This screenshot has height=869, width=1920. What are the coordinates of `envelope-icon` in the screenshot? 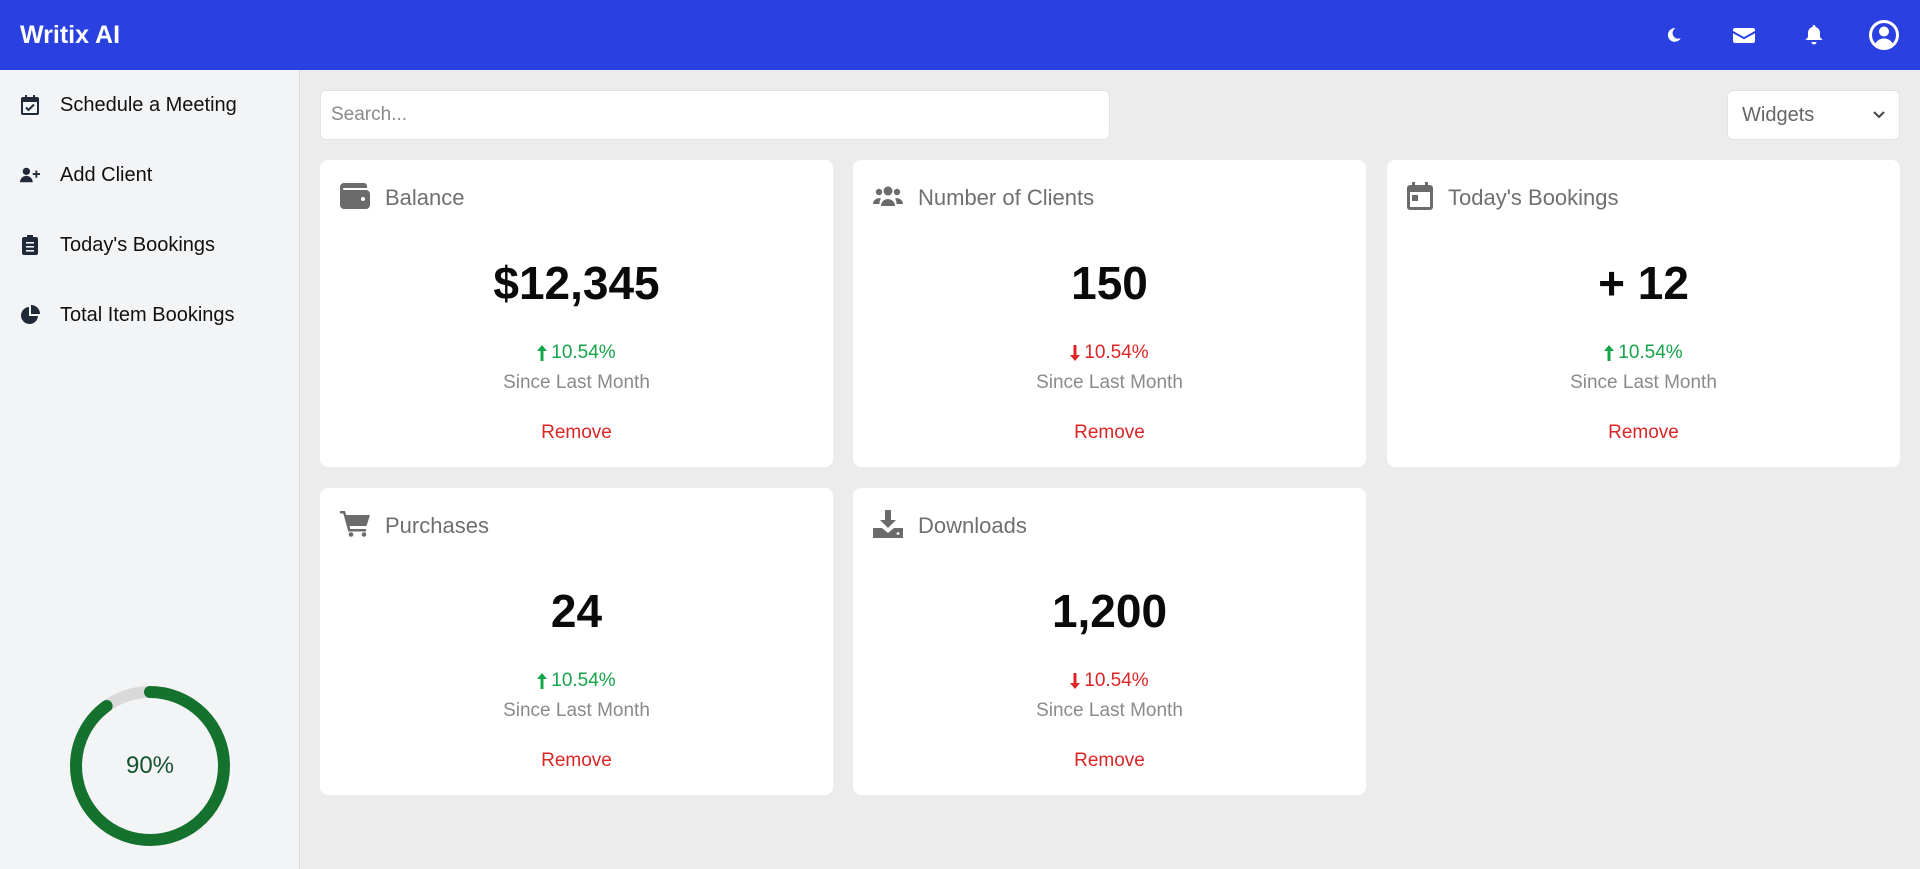 It's located at (1744, 35).